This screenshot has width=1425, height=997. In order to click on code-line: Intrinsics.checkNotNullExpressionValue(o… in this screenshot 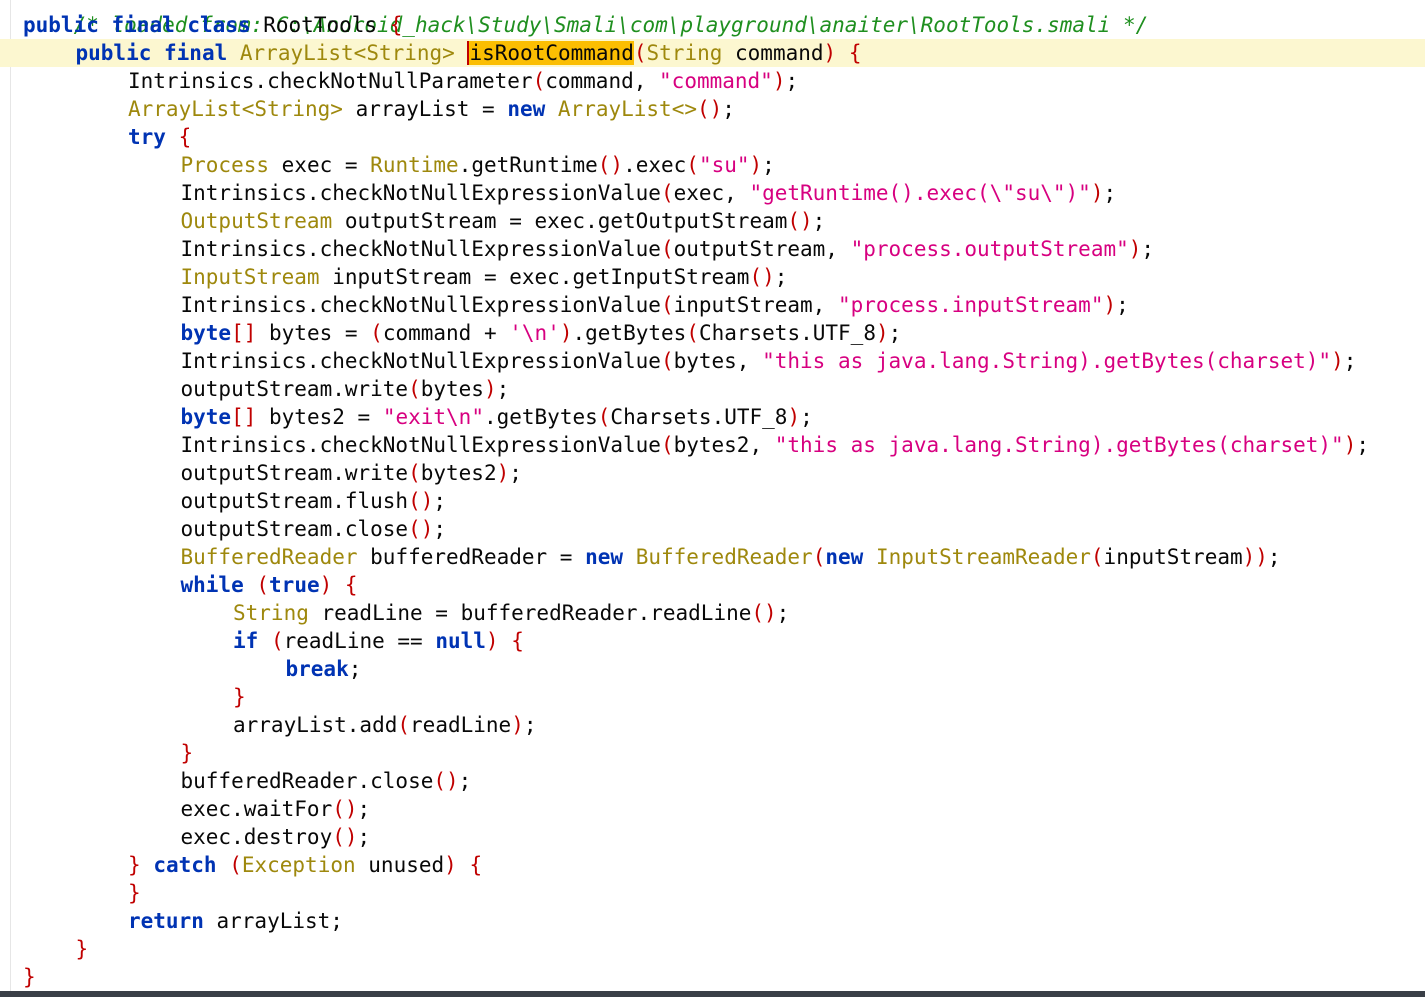, I will do `click(712, 249)`.